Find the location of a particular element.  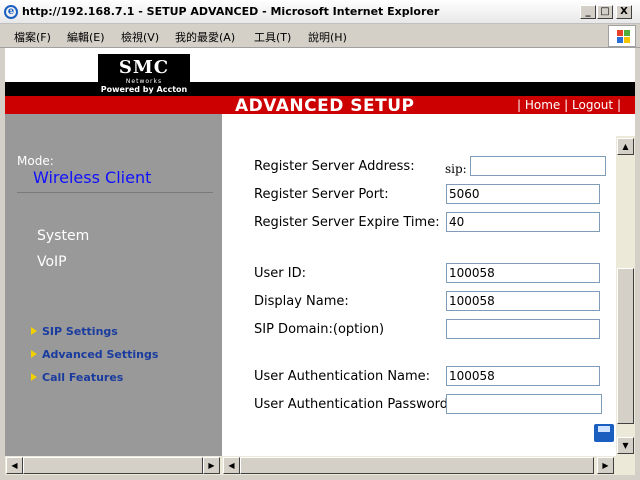

sidebar-divider is located at coordinates (115, 192).